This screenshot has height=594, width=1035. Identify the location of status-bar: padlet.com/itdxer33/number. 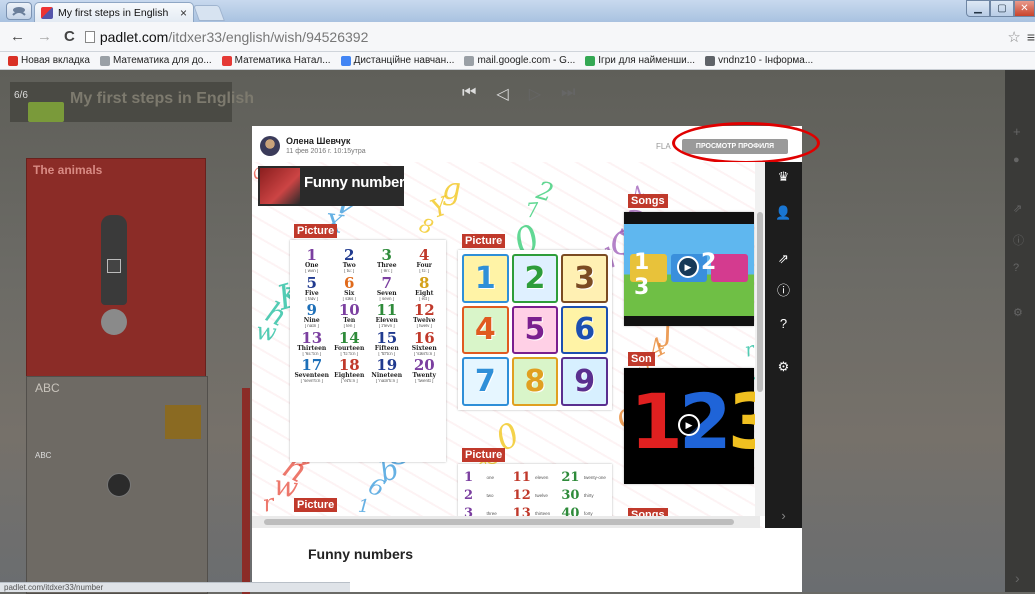
(175, 587).